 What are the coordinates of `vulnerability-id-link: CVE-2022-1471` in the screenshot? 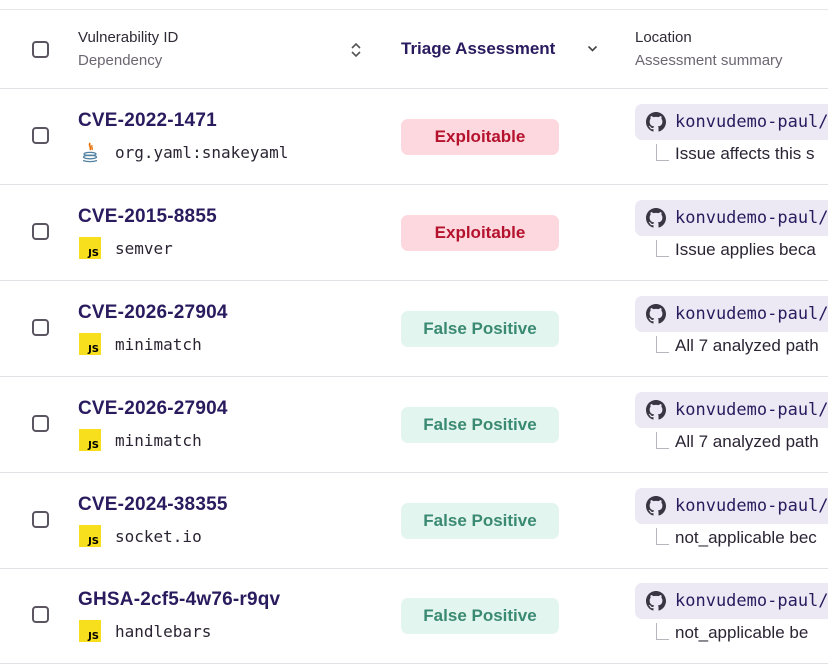 It's located at (147, 121).